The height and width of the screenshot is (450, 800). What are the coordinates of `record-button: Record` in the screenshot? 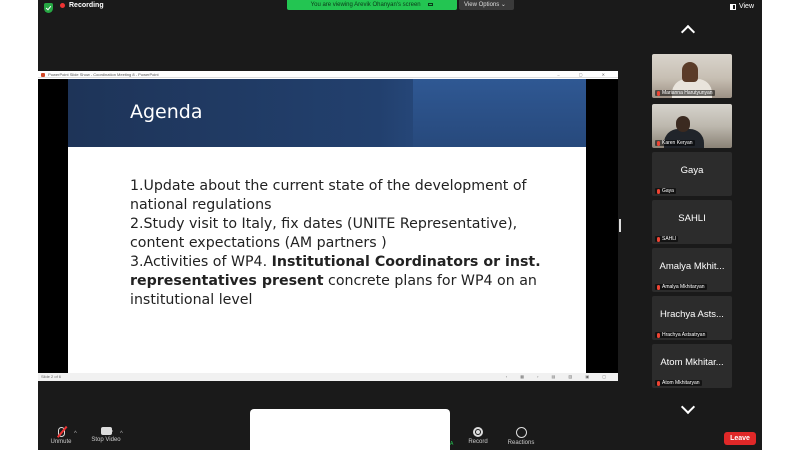 It's located at (478, 436).